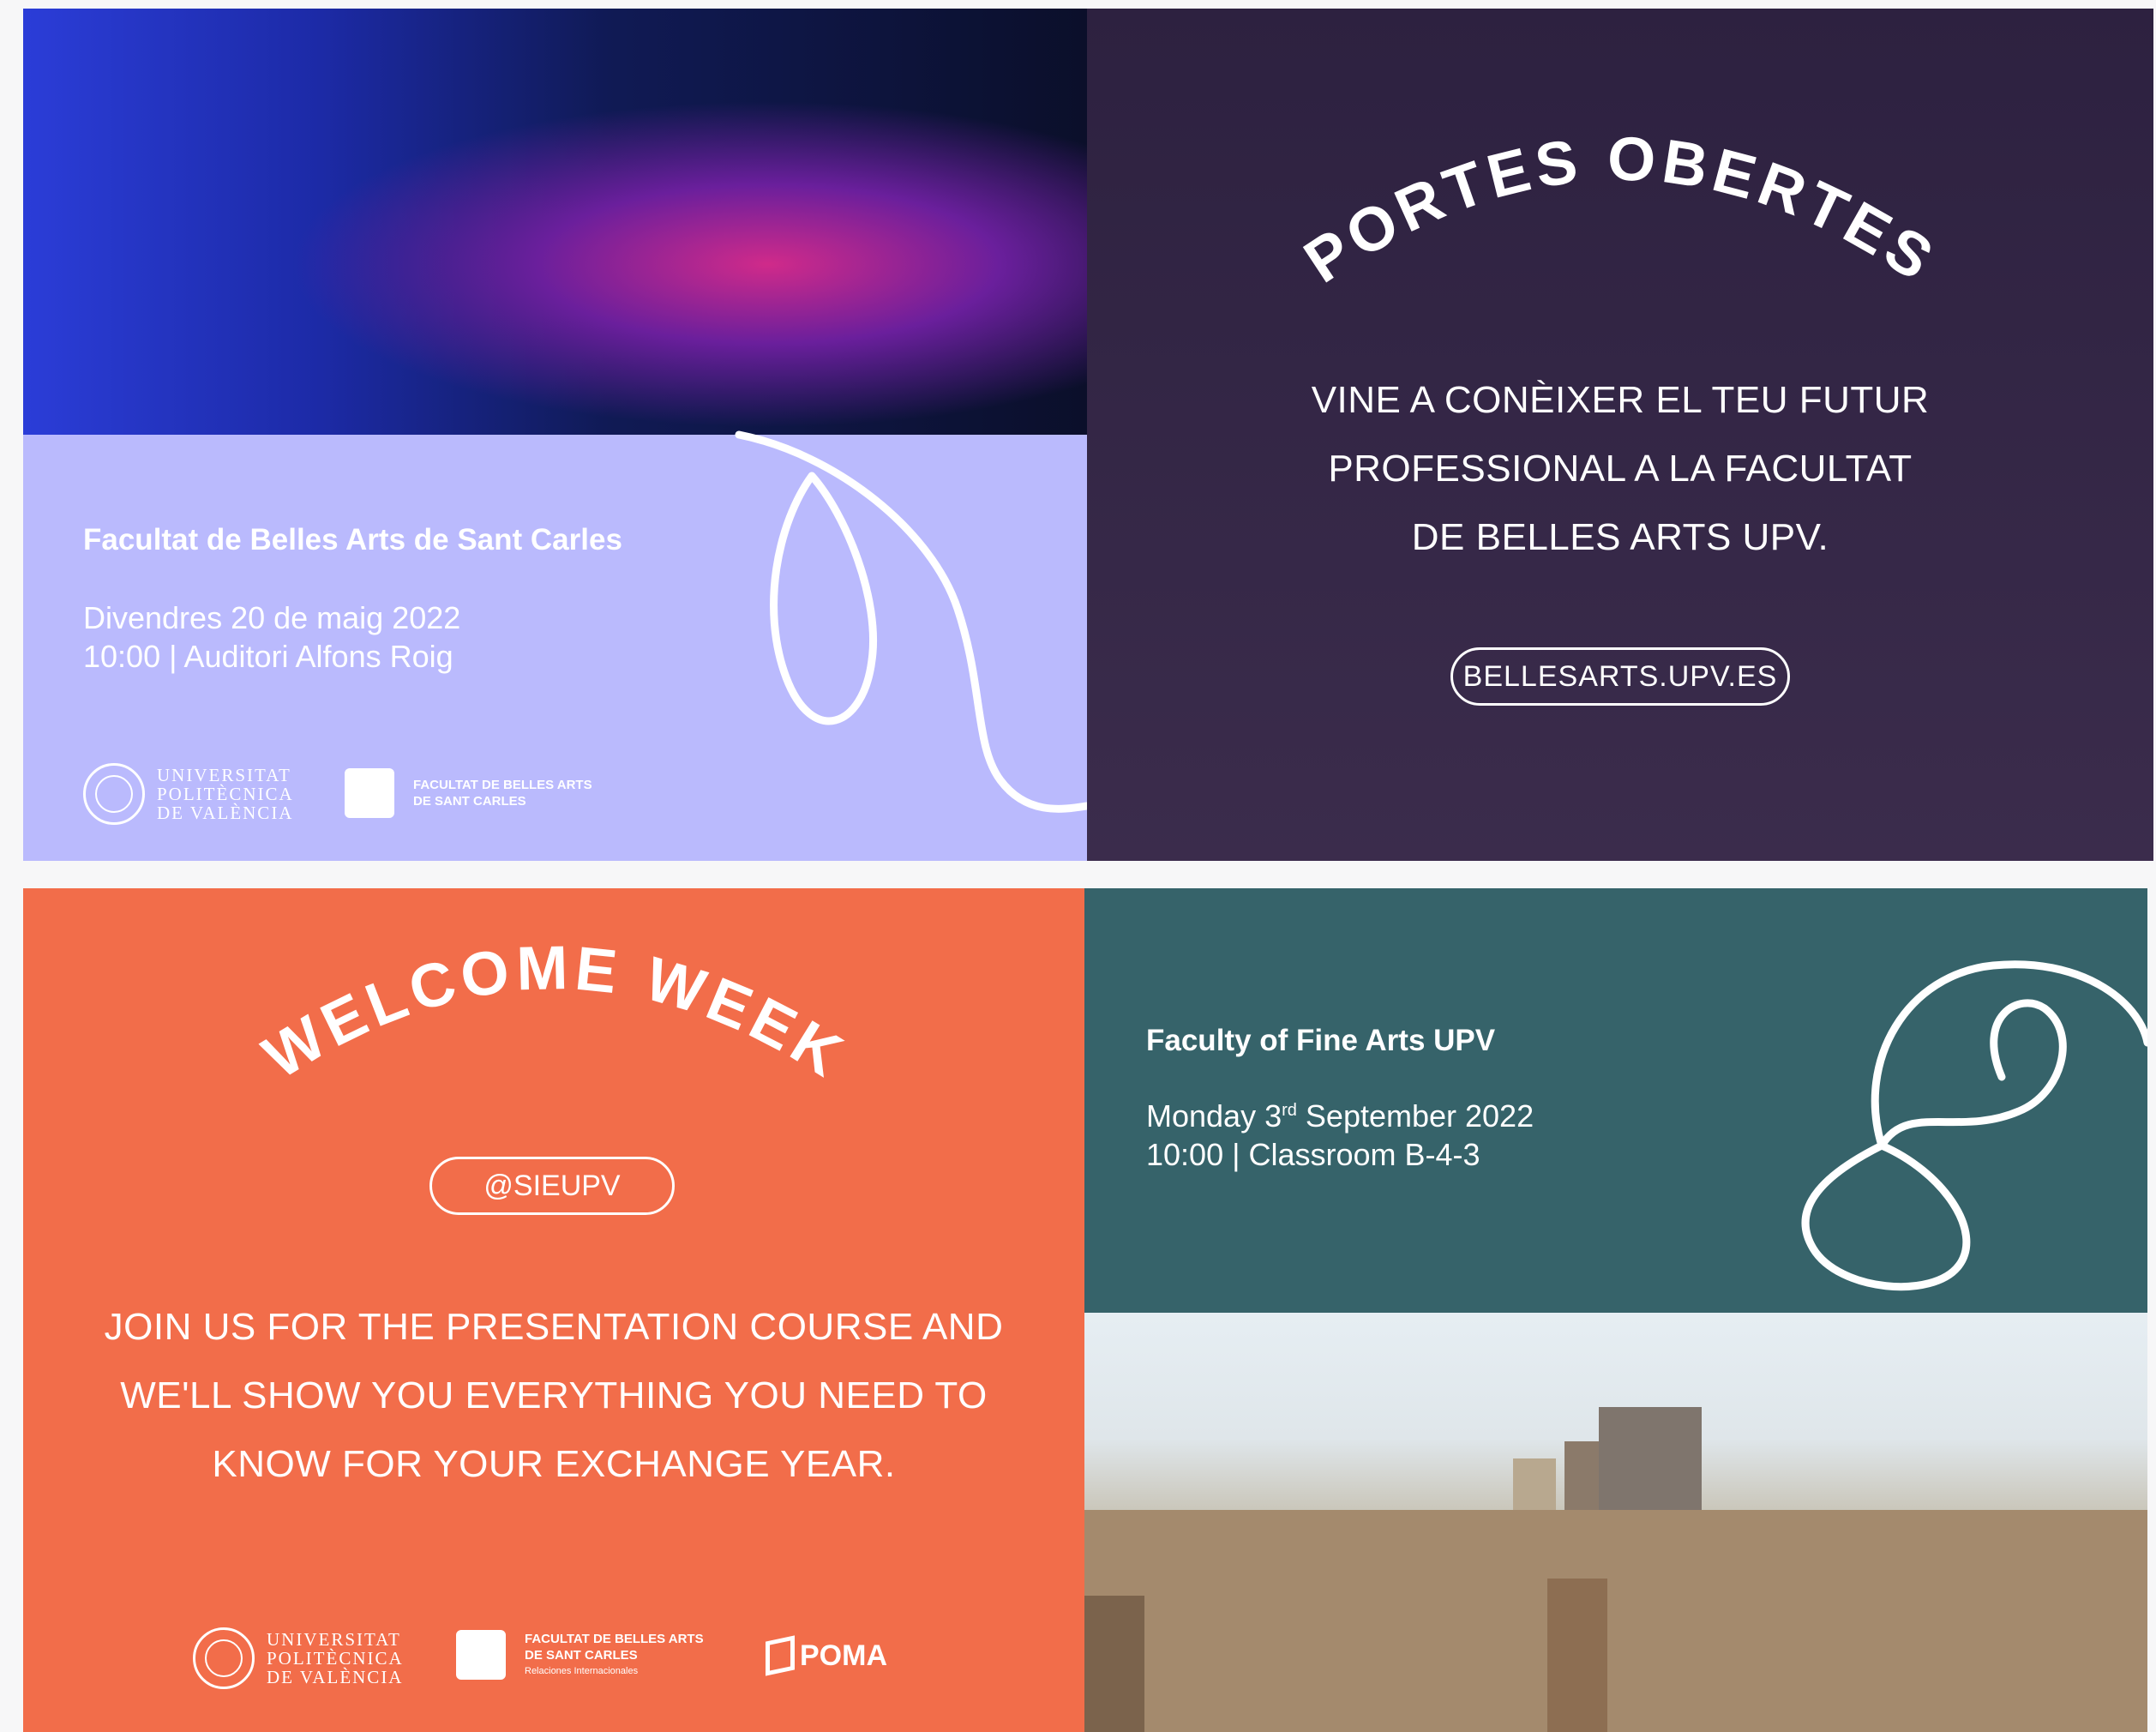  Describe the element at coordinates (1620, 469) in the screenshot. I see `body-line-2: PROFESSIONAL A LA FACULTAT` at that location.